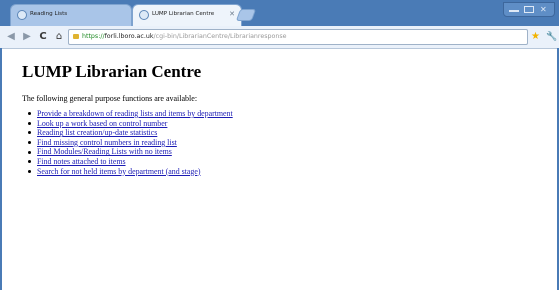 Image resolution: width=559 pixels, height=290 pixels. I want to click on page-title: LUMP Librarian Centre, so click(112, 71).